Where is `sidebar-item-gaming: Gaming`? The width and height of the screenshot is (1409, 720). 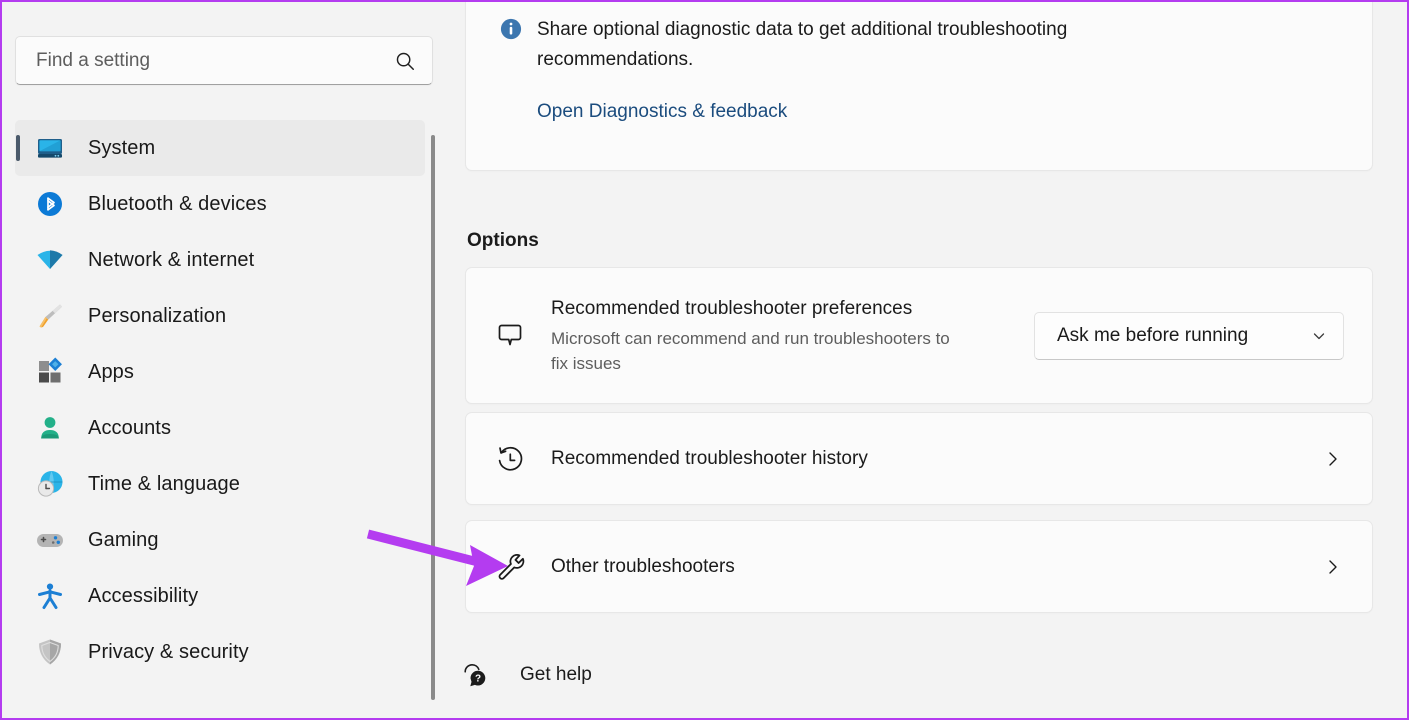 sidebar-item-gaming: Gaming is located at coordinates (220, 540).